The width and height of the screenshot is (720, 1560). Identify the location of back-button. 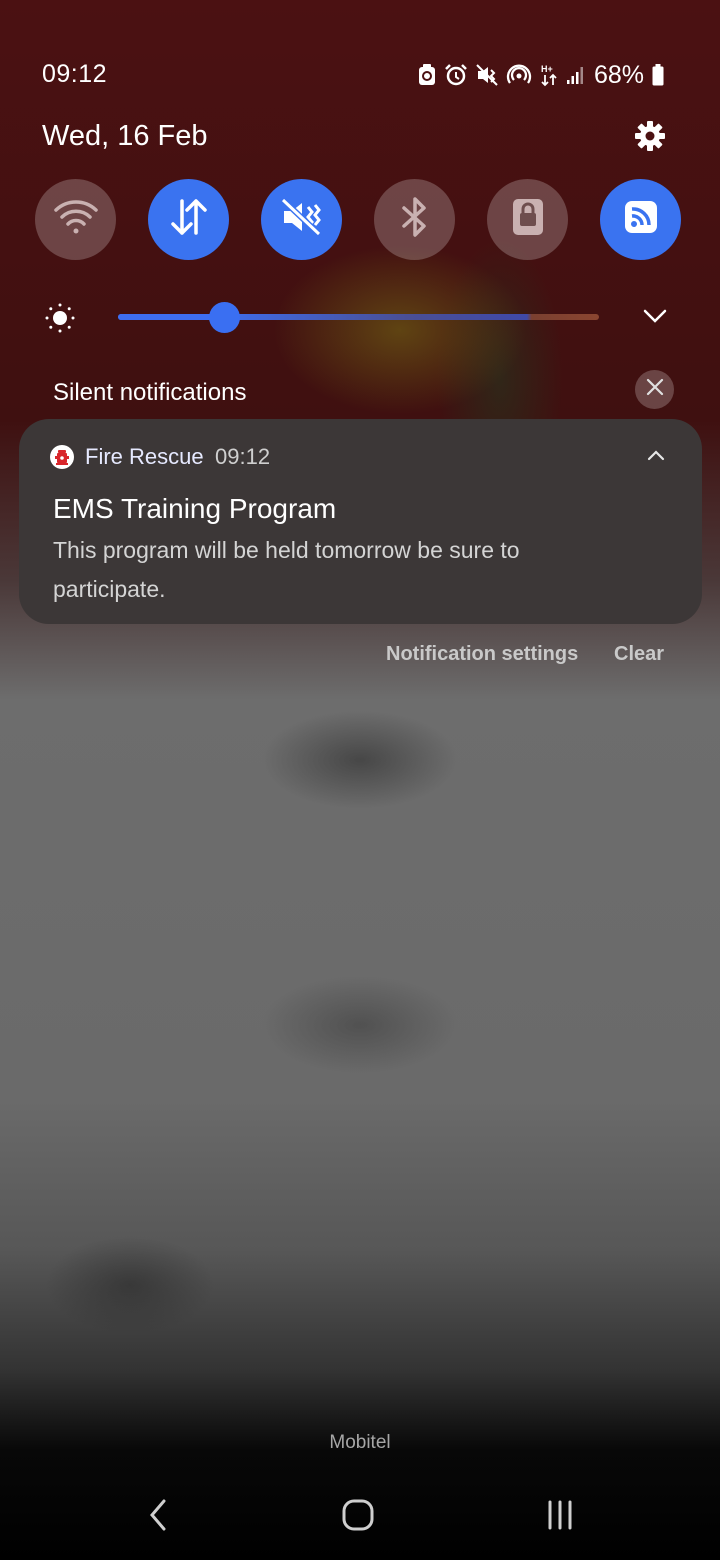
(158, 1517).